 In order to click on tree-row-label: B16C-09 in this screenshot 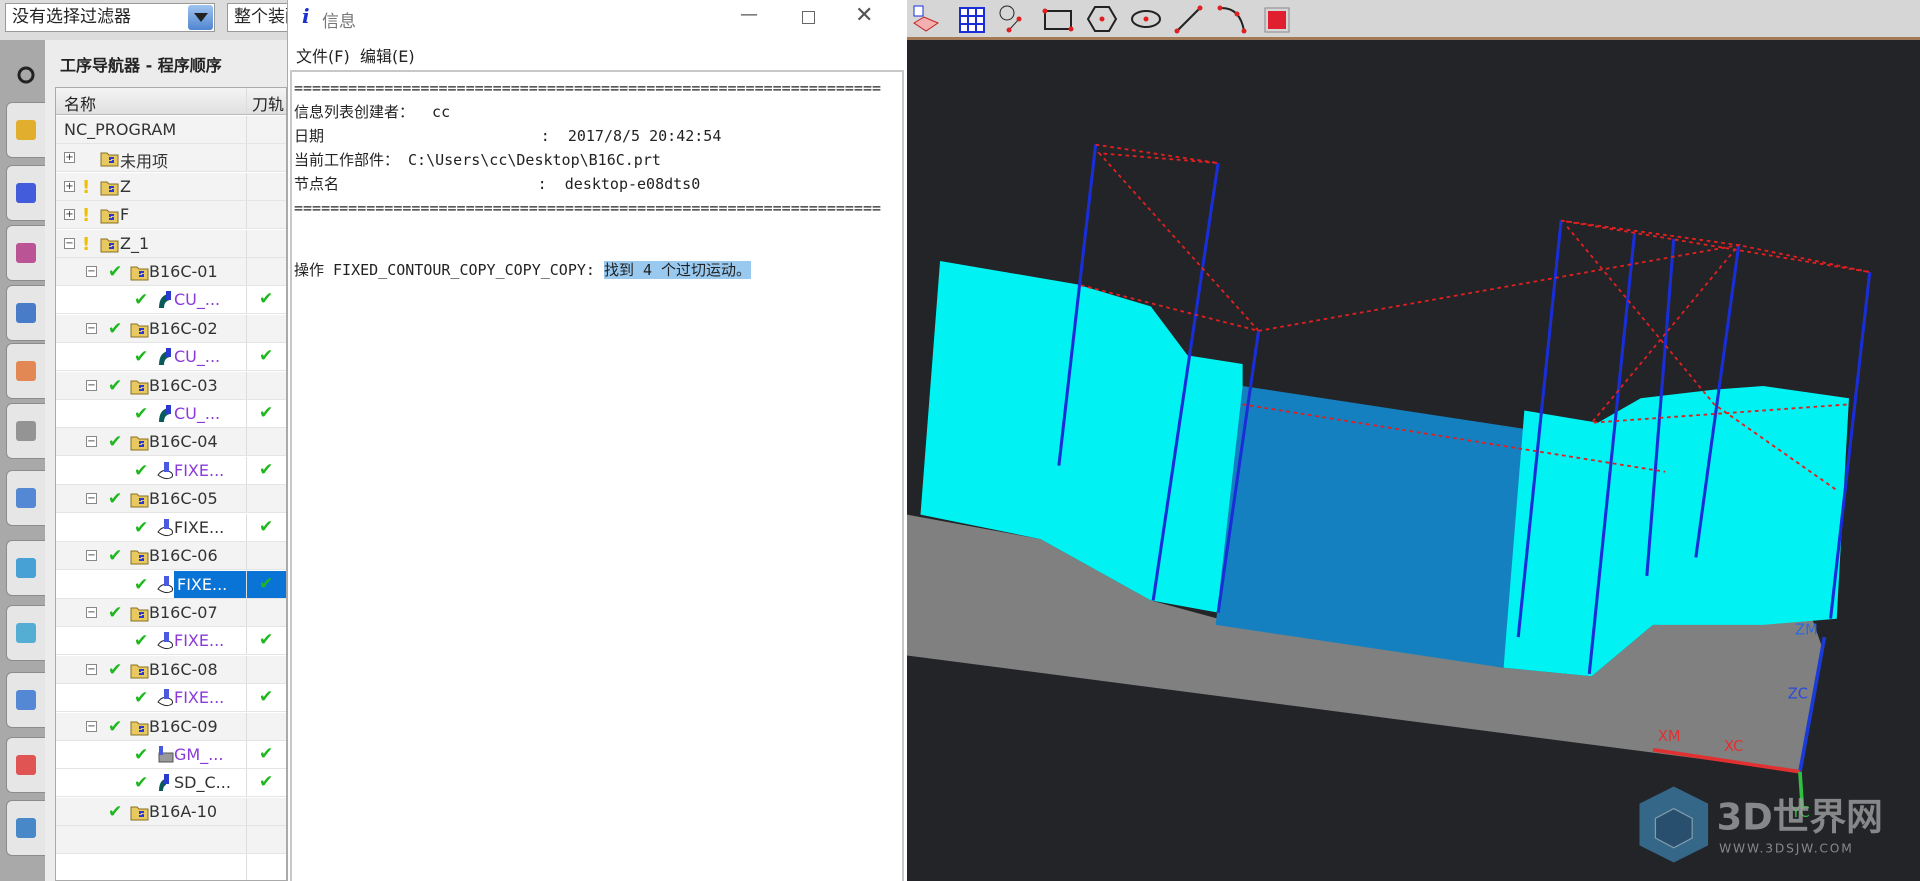, I will do `click(183, 726)`.